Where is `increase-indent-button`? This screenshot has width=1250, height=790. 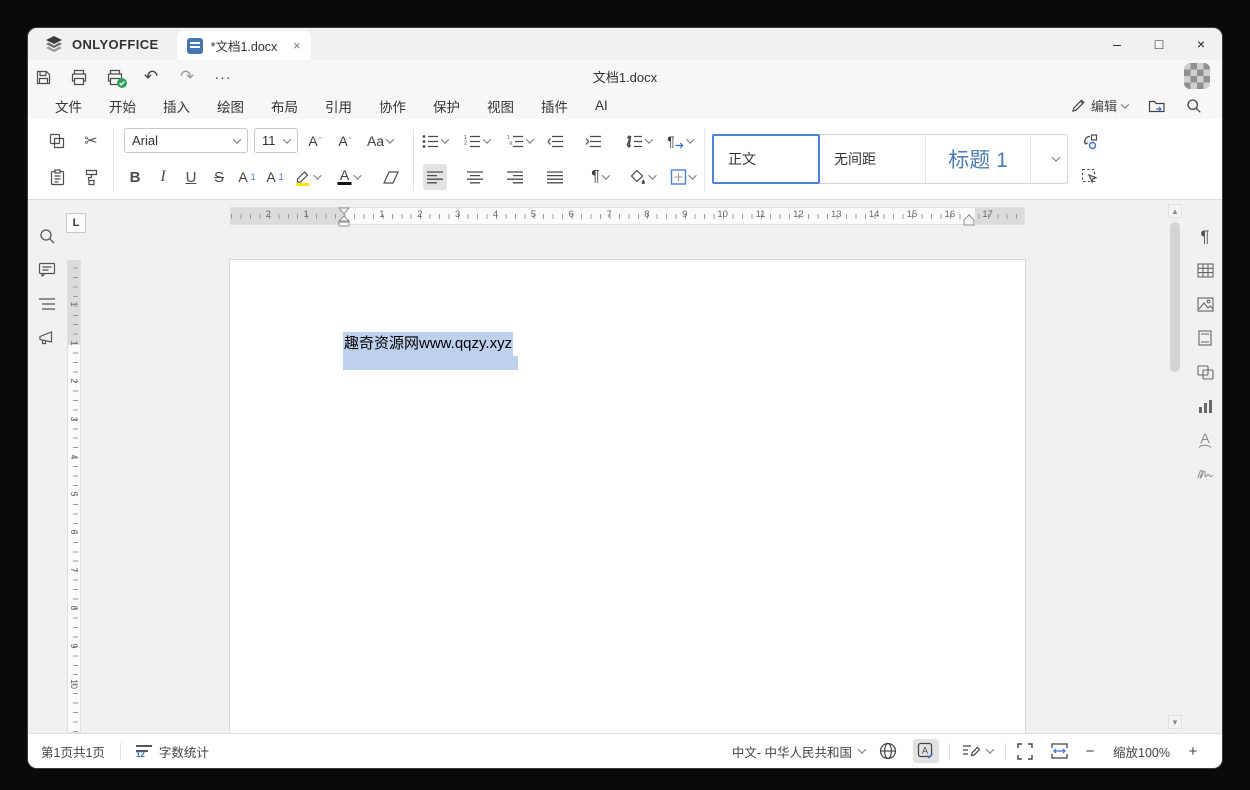
increase-indent-button is located at coordinates (593, 141).